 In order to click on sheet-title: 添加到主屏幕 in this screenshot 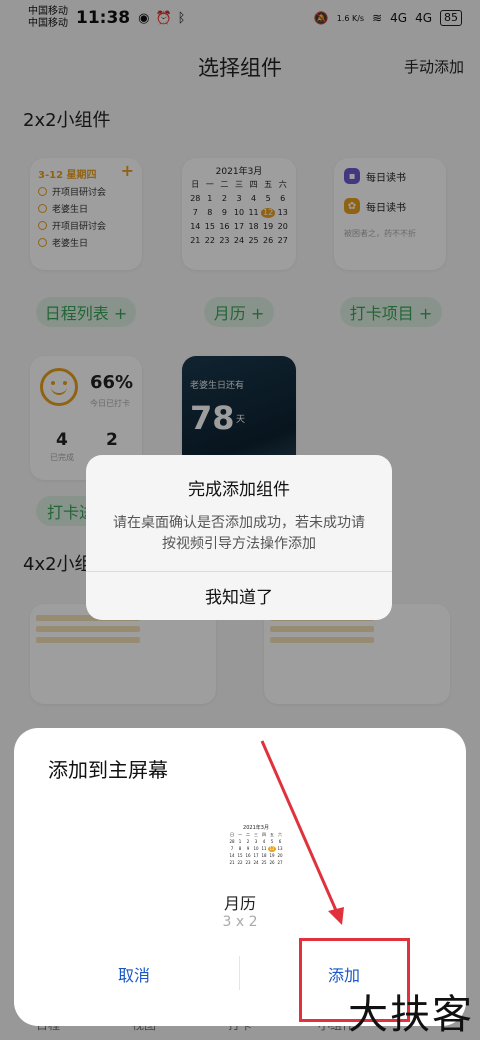, I will do `click(108, 770)`.